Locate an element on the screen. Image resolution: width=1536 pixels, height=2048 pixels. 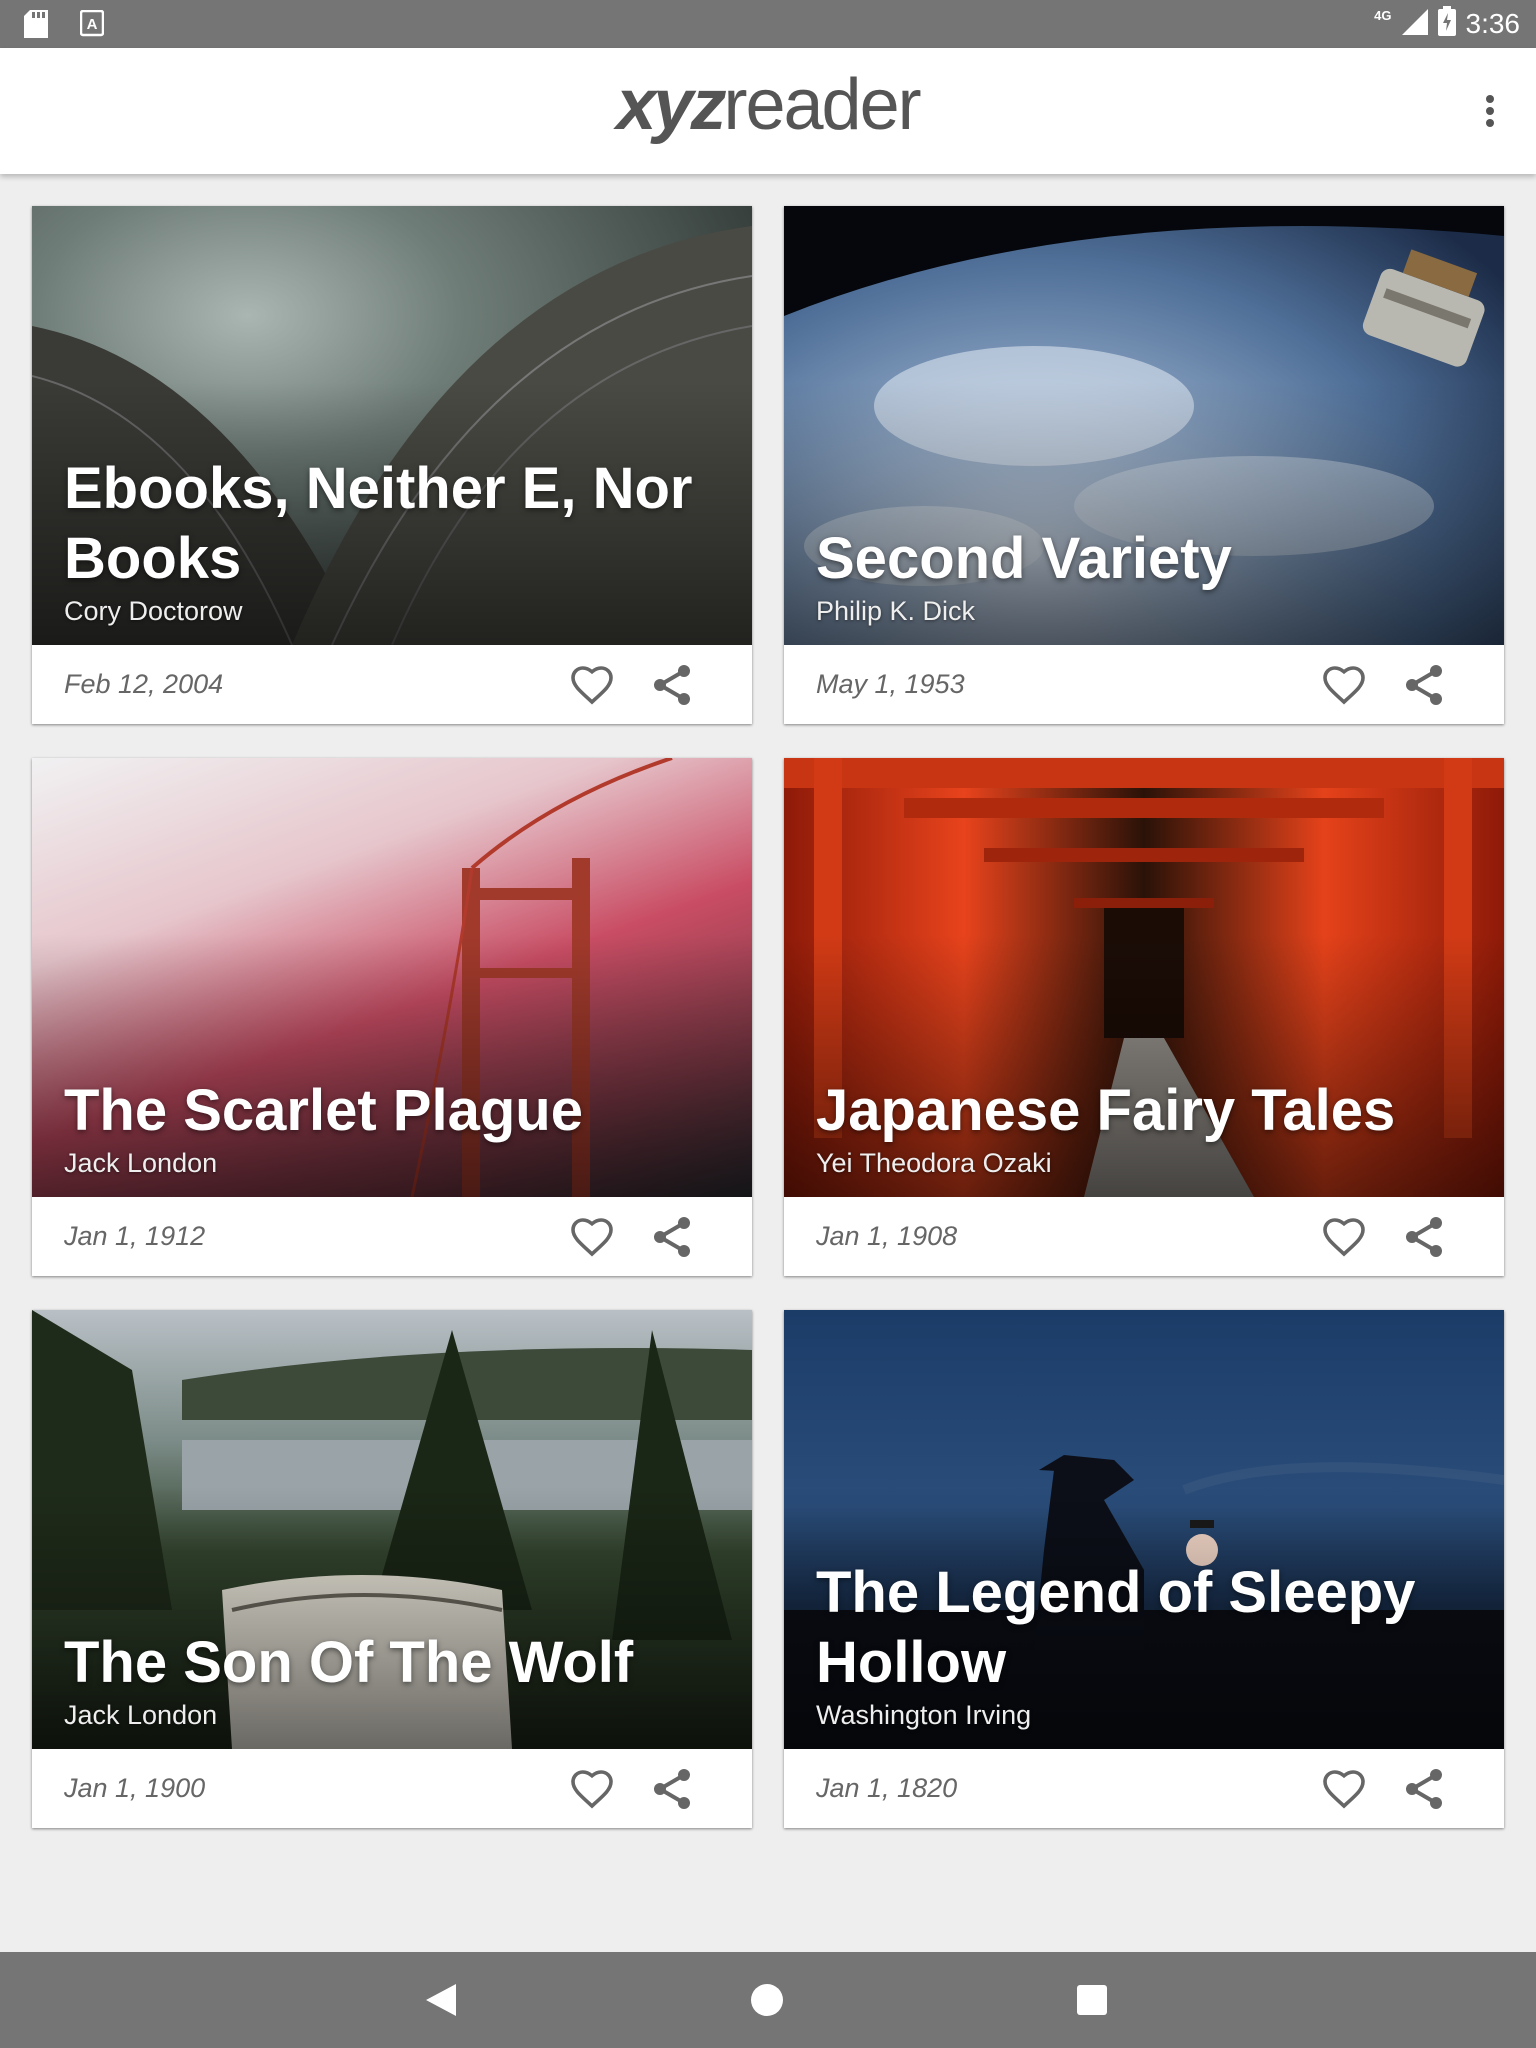
article-date: Jan 1, 1908 is located at coordinates (887, 1236).